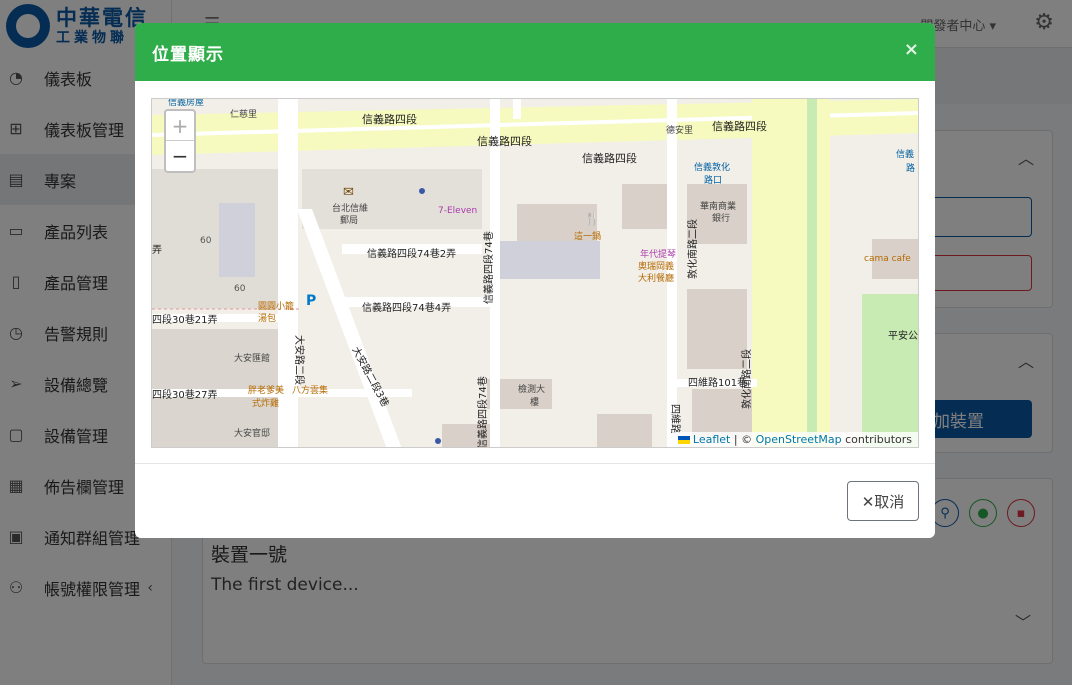 The width and height of the screenshot is (1072, 685). What do you see at coordinates (713, 180) in the screenshot?
I see `map-label-poi: 路口` at bounding box center [713, 180].